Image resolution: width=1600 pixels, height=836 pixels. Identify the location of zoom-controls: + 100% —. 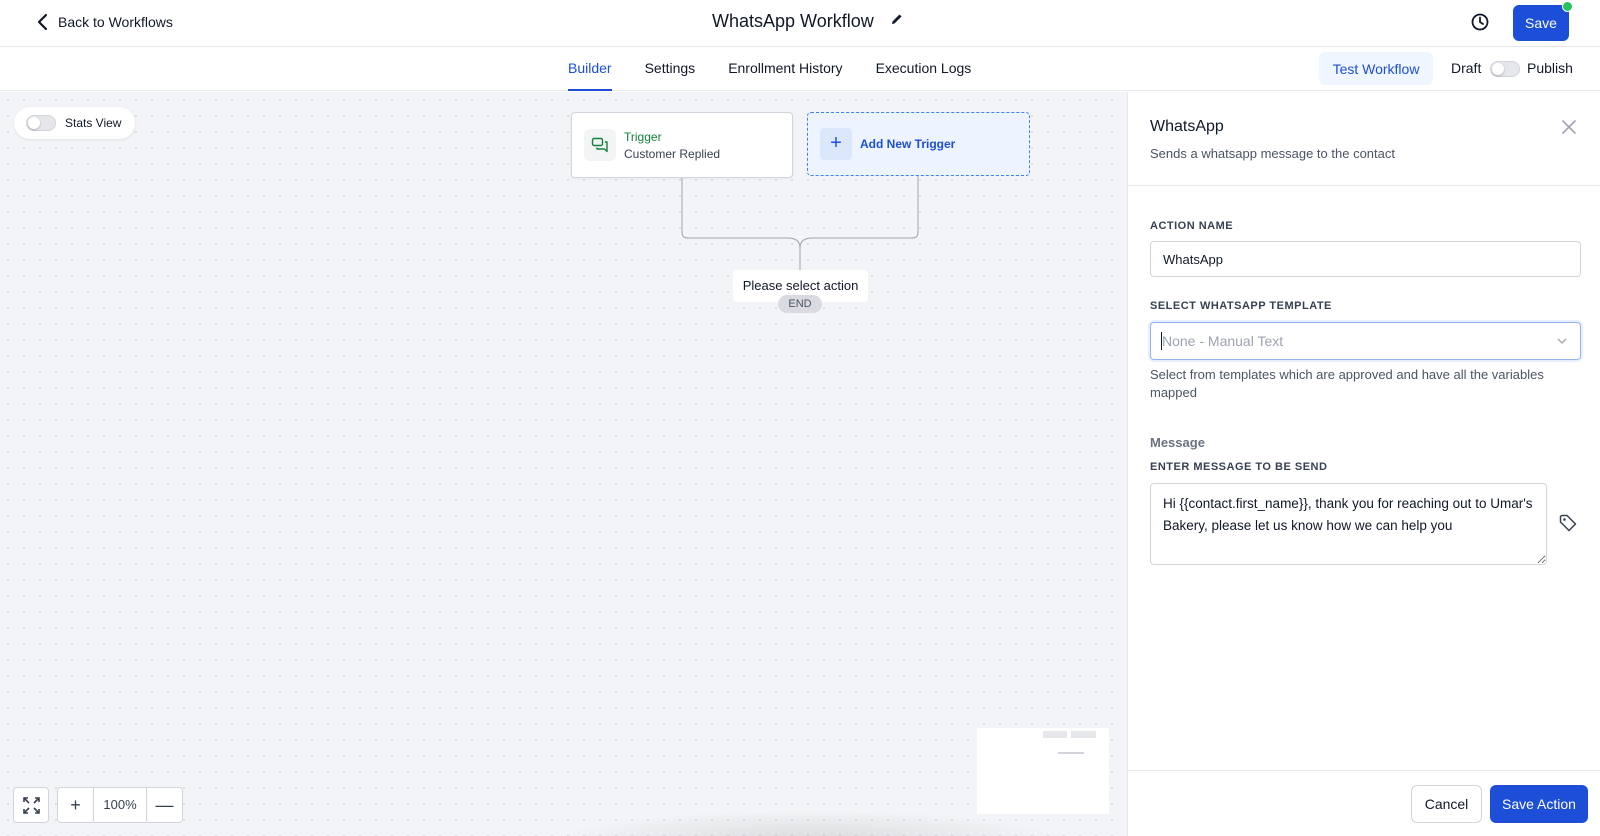
(120, 805).